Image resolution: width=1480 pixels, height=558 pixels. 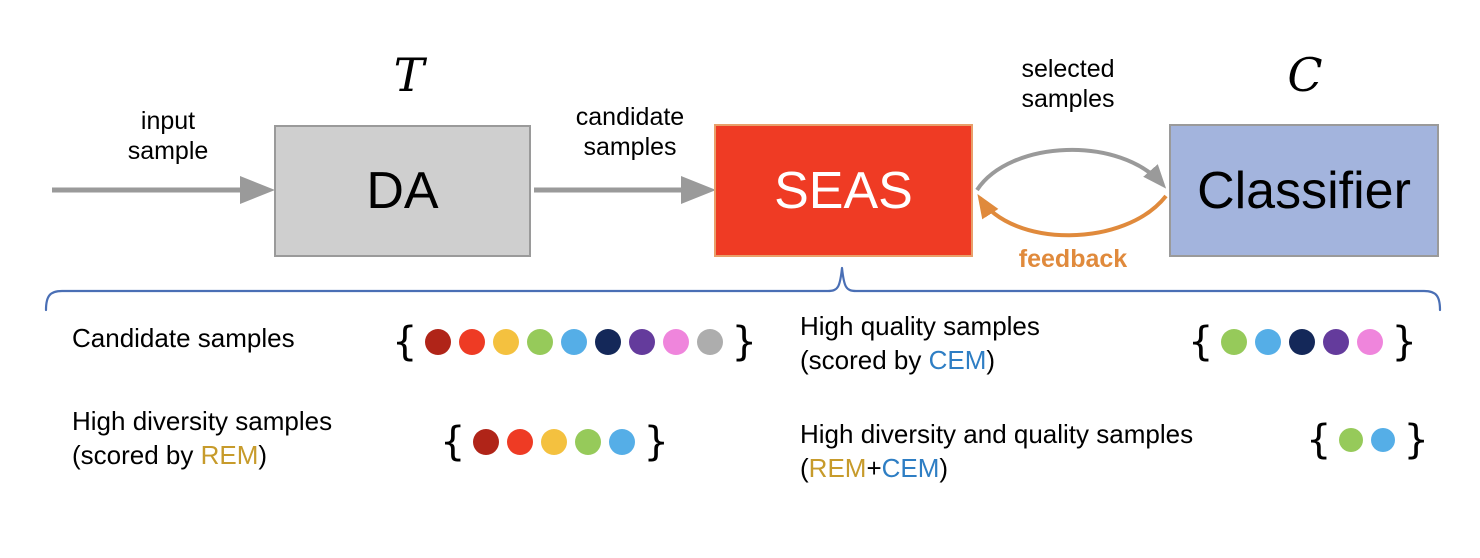 What do you see at coordinates (743, 289) in the screenshot?
I see `legend-brace` at bounding box center [743, 289].